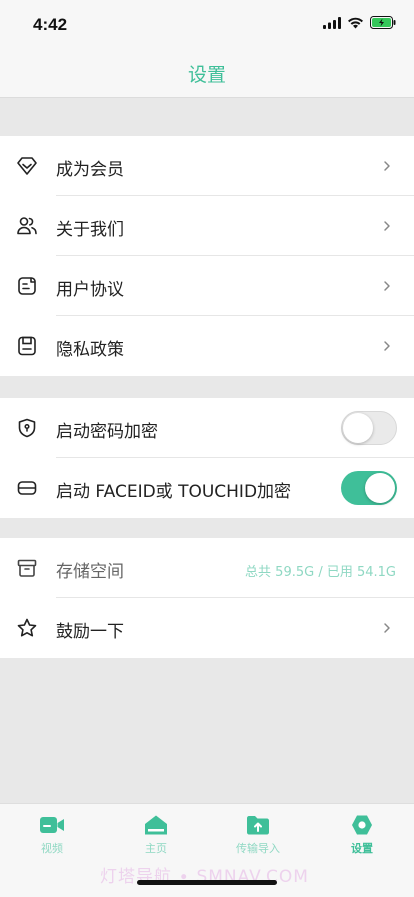 This screenshot has width=414, height=897. Describe the element at coordinates (107, 432) in the screenshot. I see `row-label: 启动密码加密` at that location.